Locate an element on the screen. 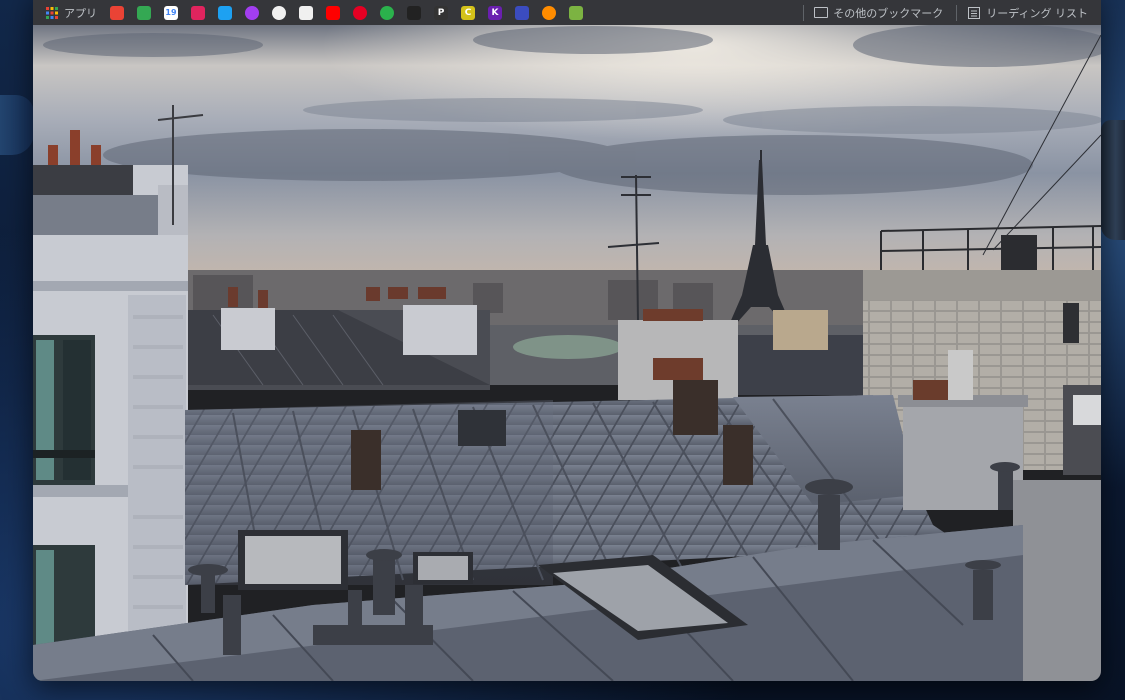 This screenshot has height=700, width=1125. circle-app-icon is located at coordinates (252, 12).